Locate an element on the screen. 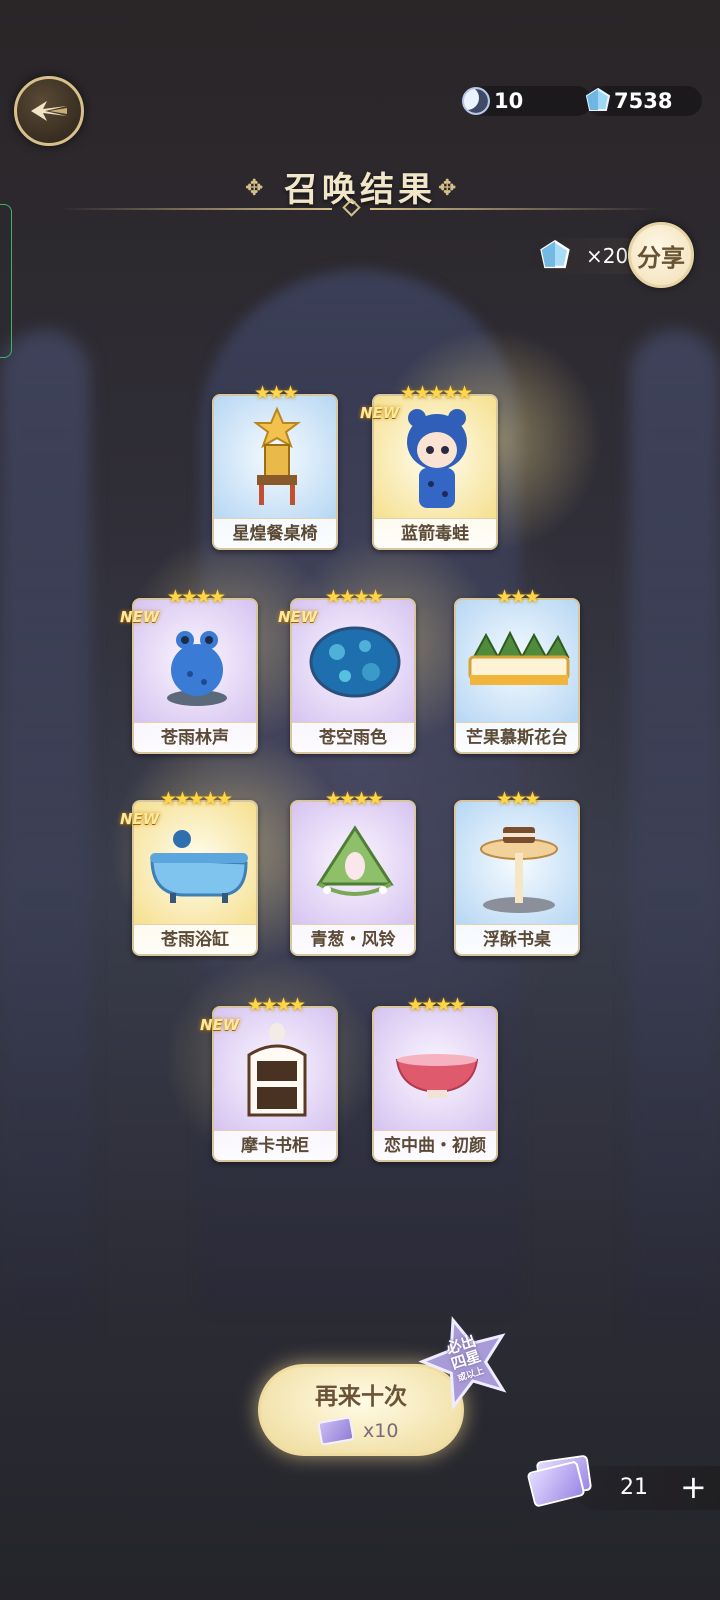 This screenshot has width=720, height=1600. title-divider-left is located at coordinates (196, 209).